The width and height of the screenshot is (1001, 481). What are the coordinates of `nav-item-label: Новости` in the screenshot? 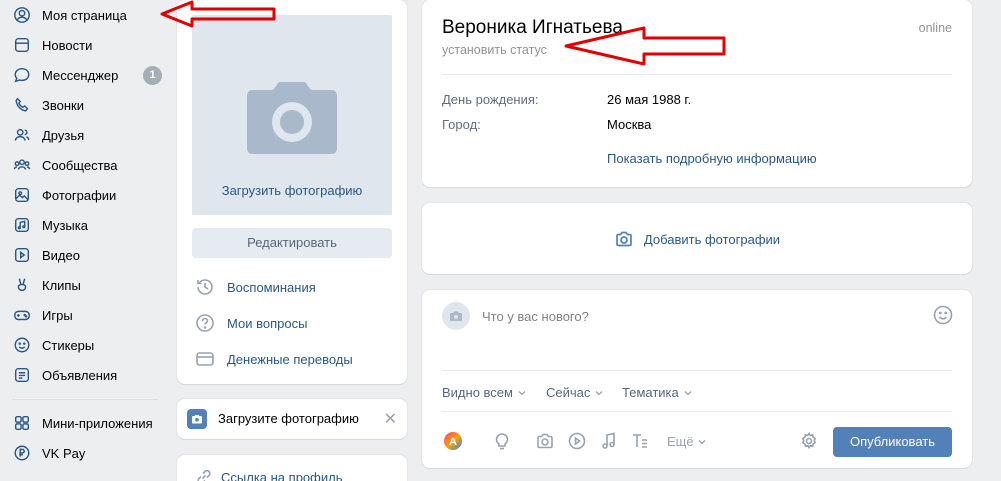 It's located at (67, 45).